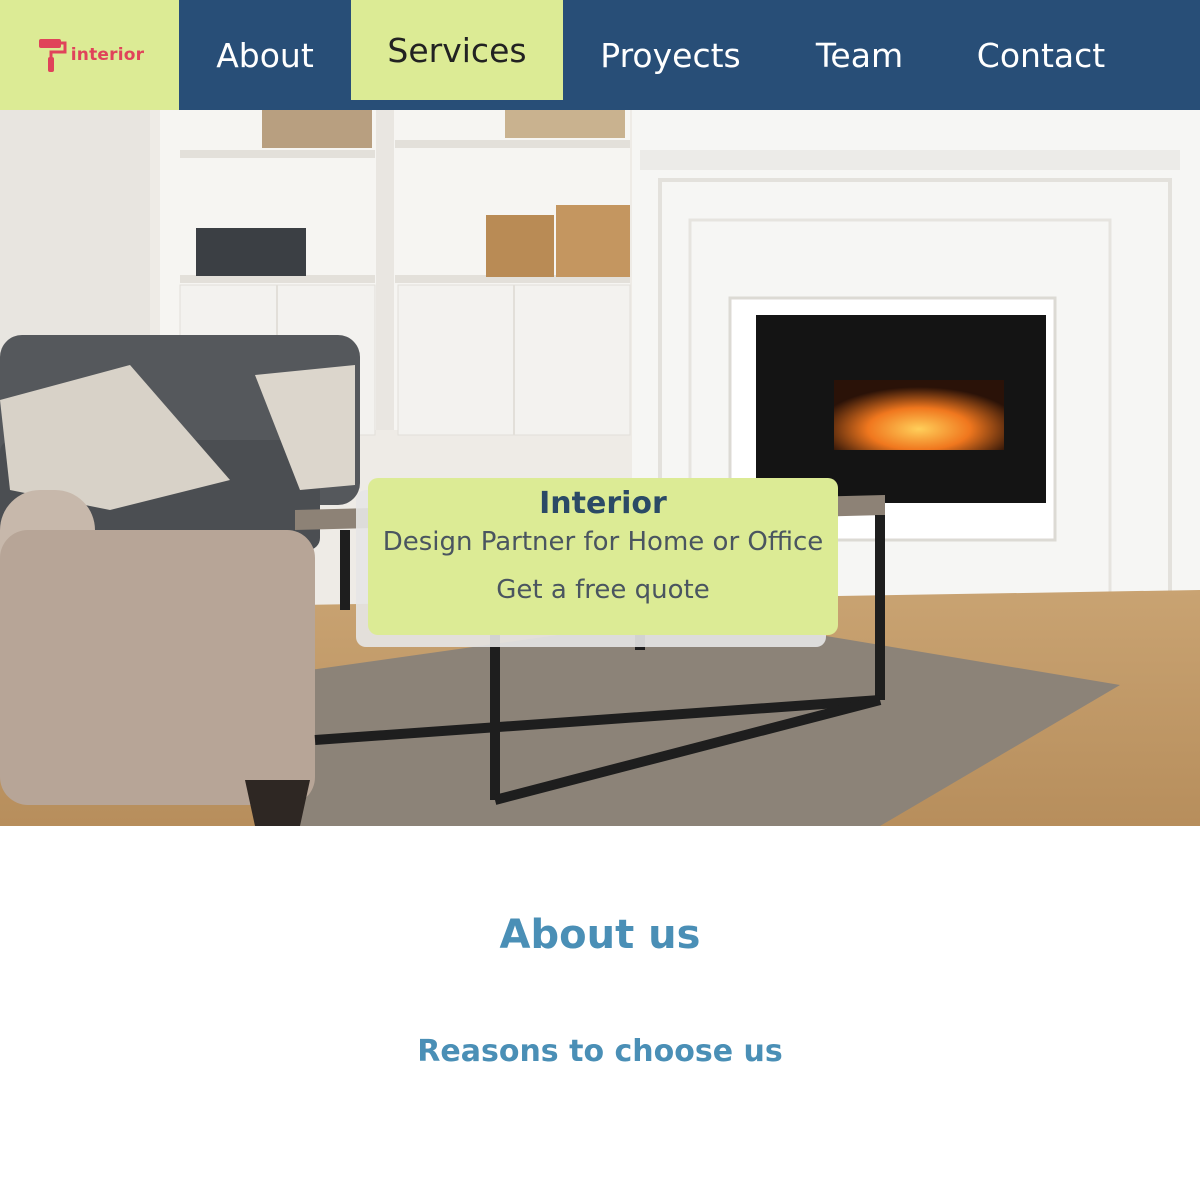 The image size is (1200, 1200). What do you see at coordinates (457, 50) in the screenshot?
I see `nav-item-services: Services` at bounding box center [457, 50].